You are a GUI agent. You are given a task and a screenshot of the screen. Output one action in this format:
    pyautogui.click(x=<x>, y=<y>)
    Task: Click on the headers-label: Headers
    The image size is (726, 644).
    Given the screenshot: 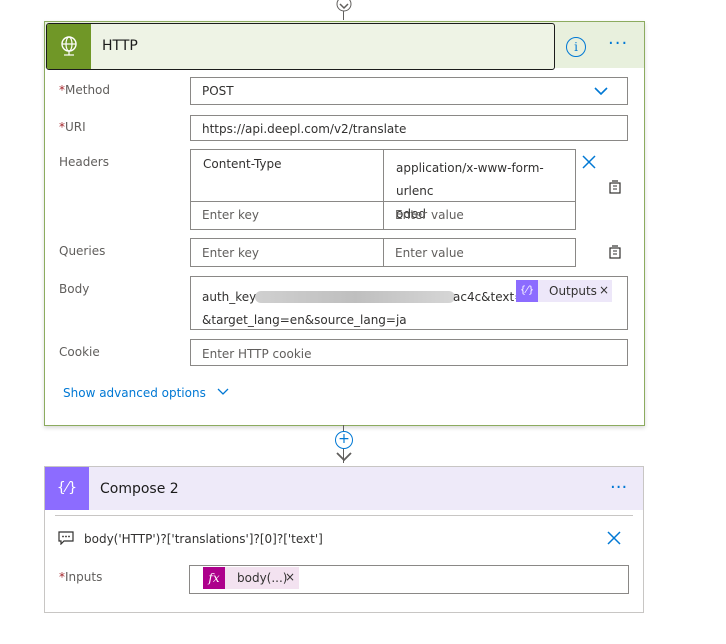 What is the action you would take?
    pyautogui.click(x=84, y=162)
    